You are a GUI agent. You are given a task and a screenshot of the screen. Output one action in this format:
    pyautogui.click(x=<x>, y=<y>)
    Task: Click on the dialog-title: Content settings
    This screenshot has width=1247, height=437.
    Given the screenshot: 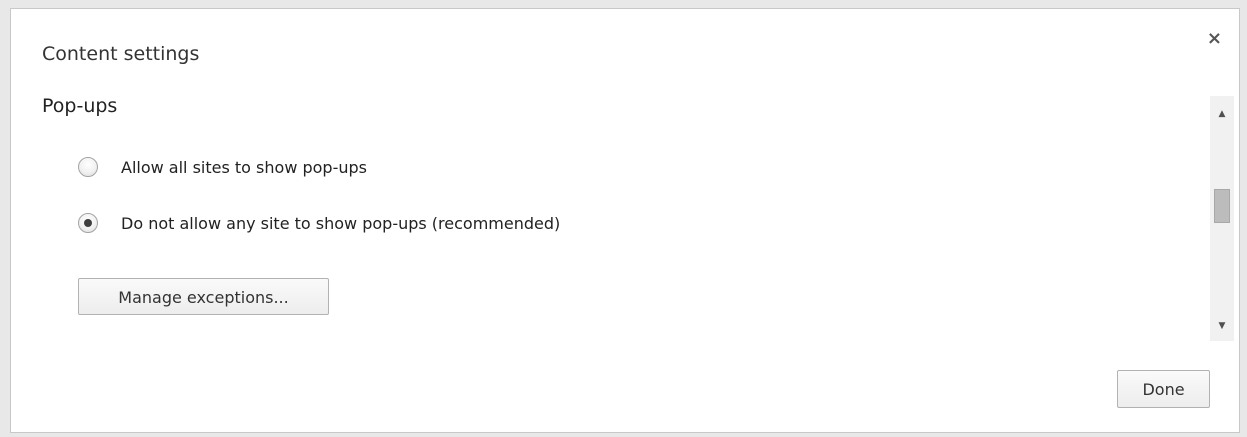 What is the action you would take?
    pyautogui.click(x=121, y=54)
    